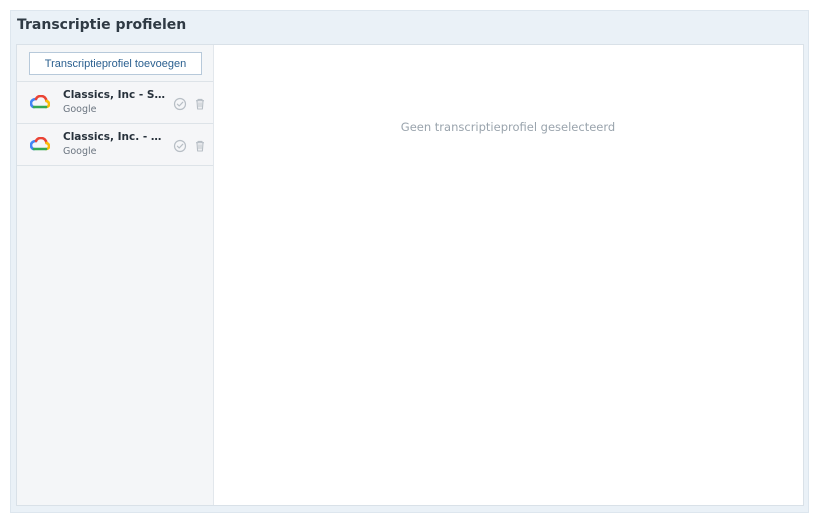 The image size is (816, 525). What do you see at coordinates (102, 25) in the screenshot?
I see `page-title: Transcriptie profielen` at bounding box center [102, 25].